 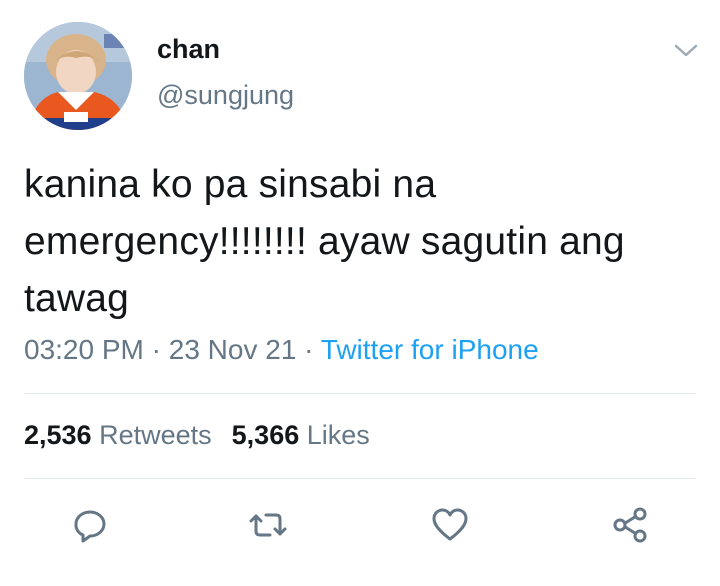 I want to click on reply-button, so click(x=90, y=525).